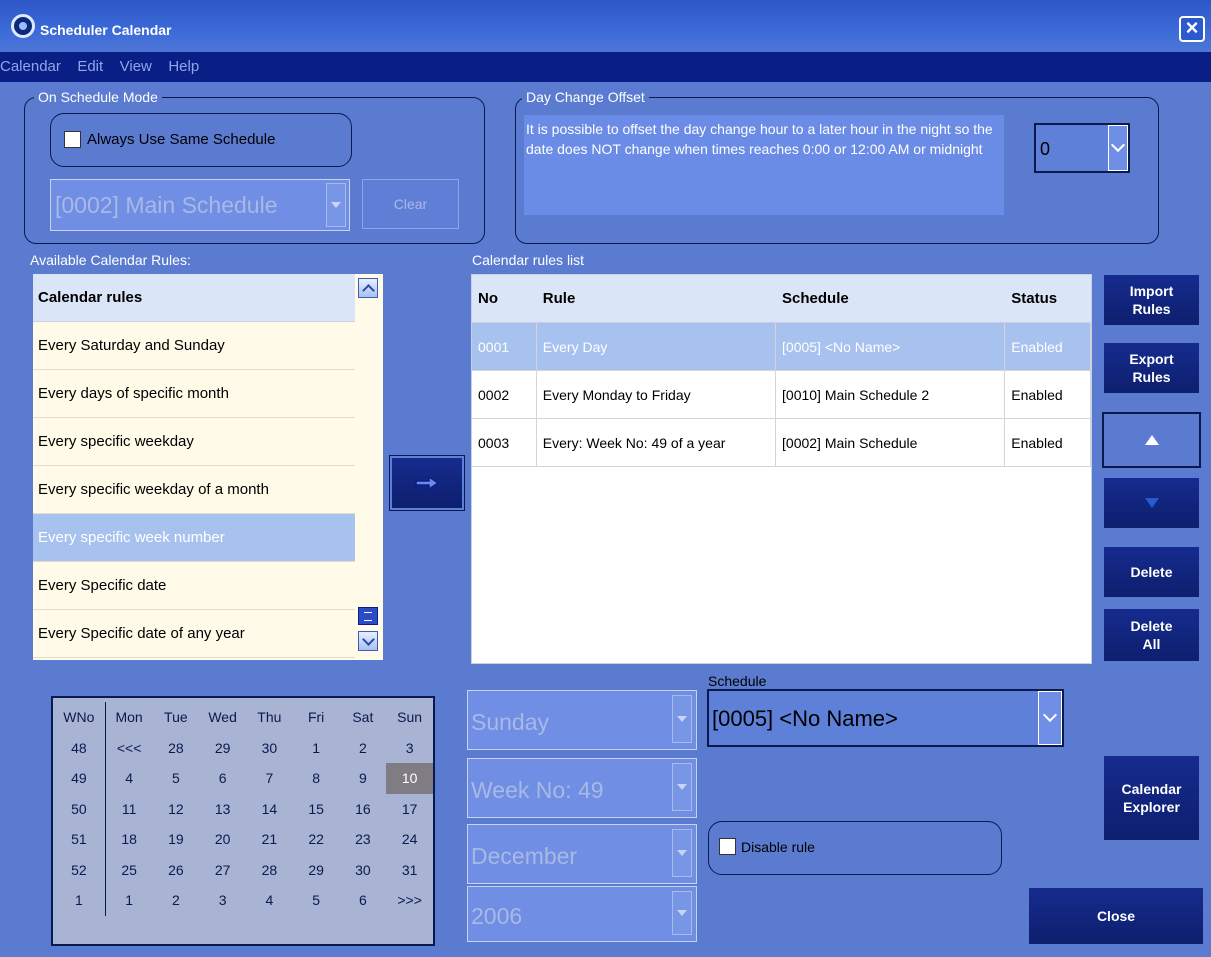 The width and height of the screenshot is (1211, 957). Describe the element at coordinates (269, 839) in the screenshot. I see `calendar-day: 21` at that location.